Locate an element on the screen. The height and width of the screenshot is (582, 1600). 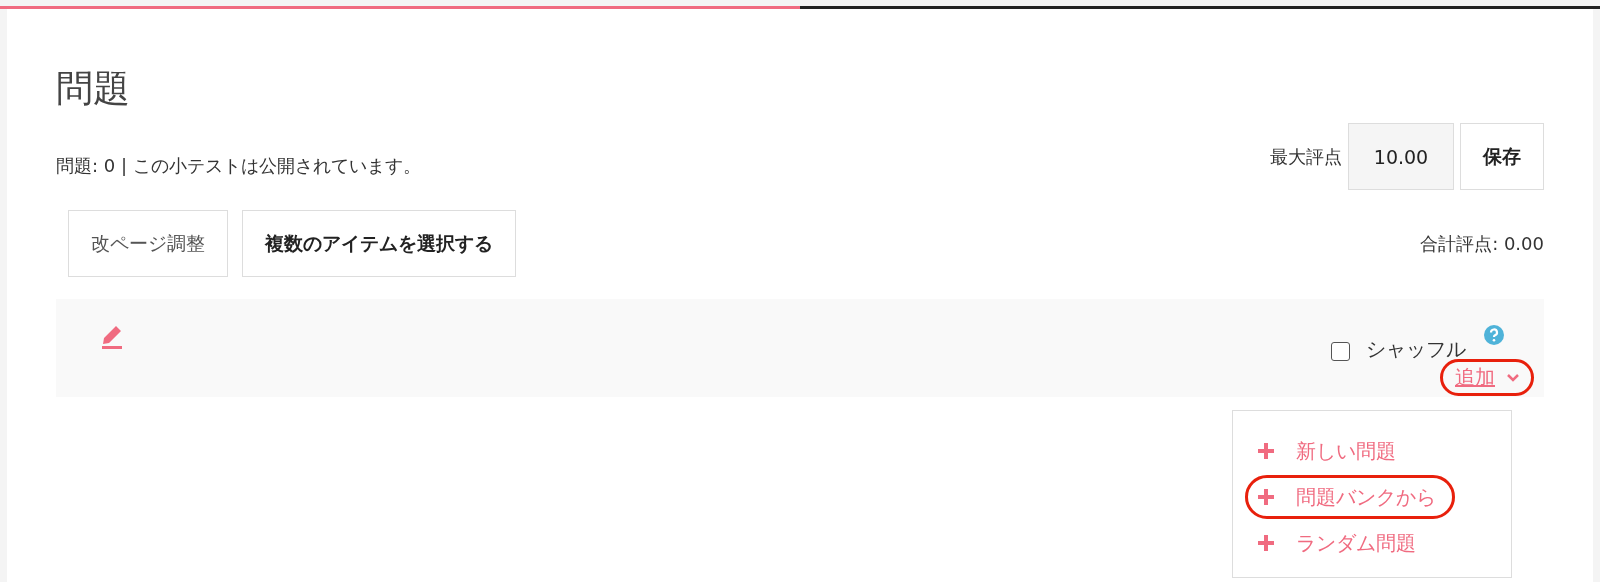
shuffle-checkbox is located at coordinates (1340, 351).